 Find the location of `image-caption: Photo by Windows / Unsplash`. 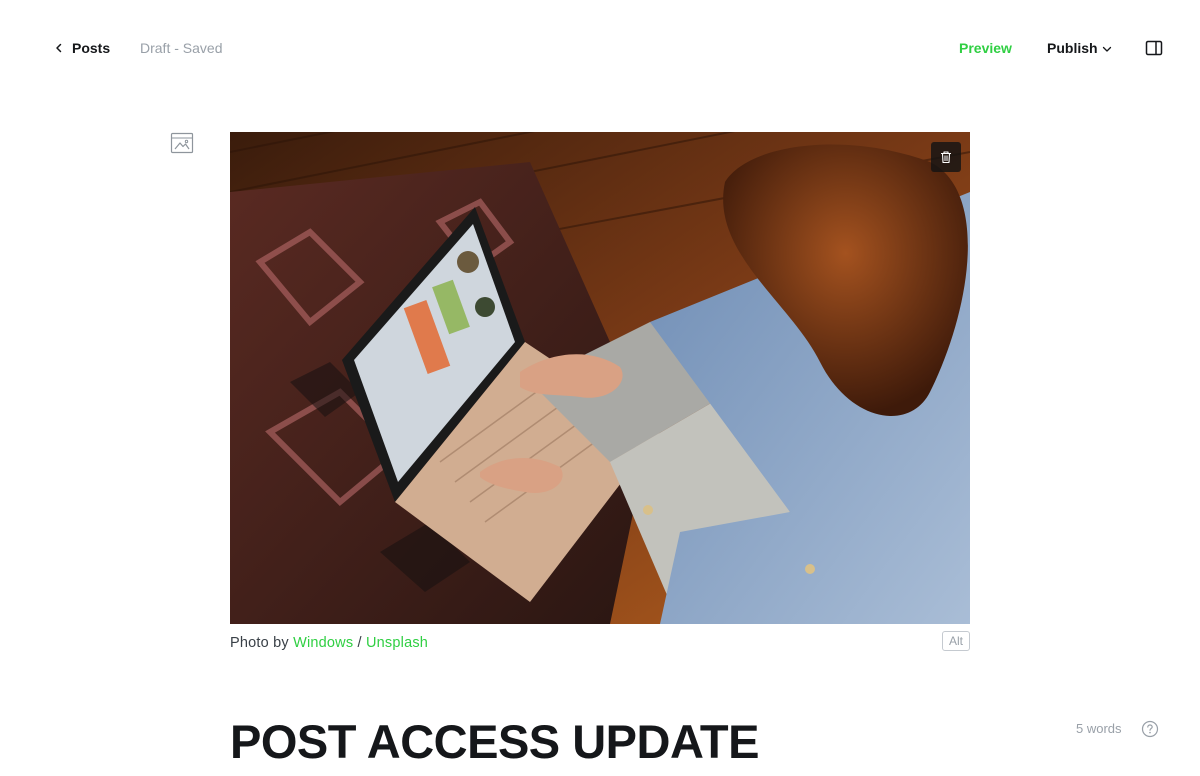

image-caption: Photo by Windows / Unsplash is located at coordinates (329, 643).